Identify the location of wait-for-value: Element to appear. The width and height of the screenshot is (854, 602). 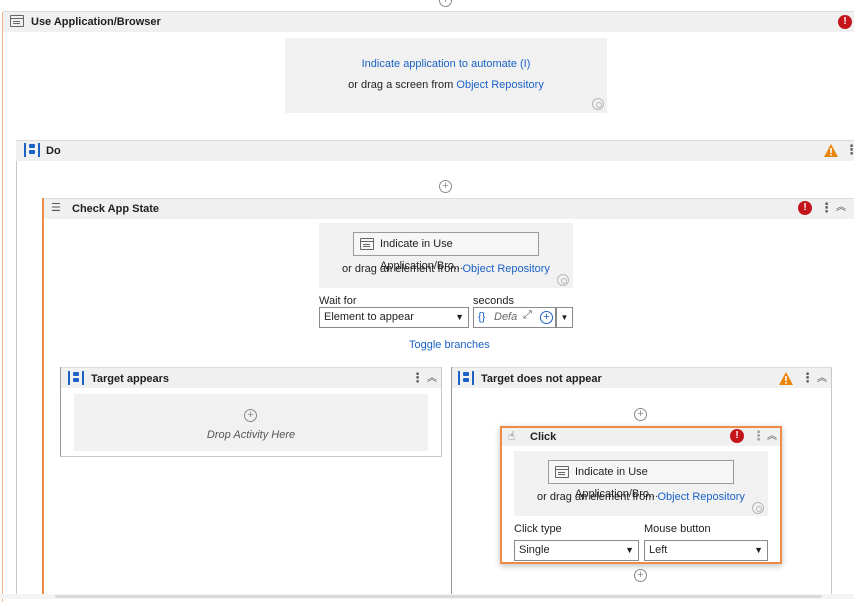
(369, 317).